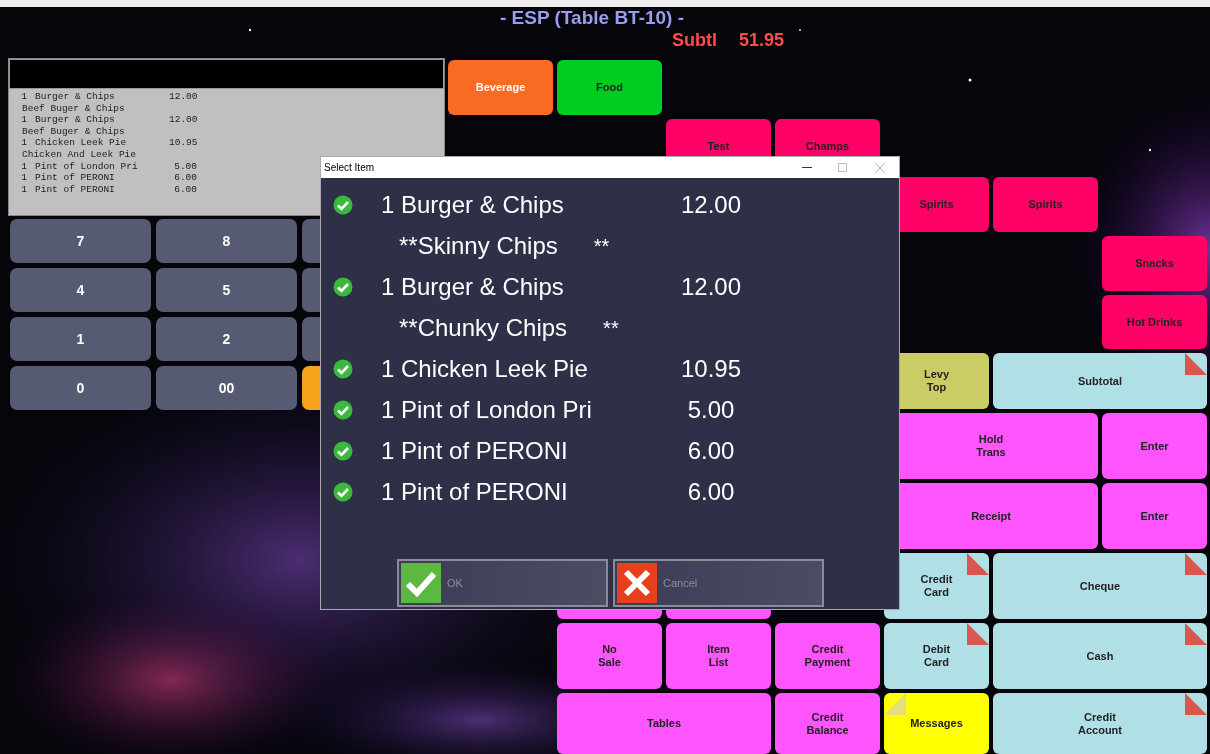 Image resolution: width=1210 pixels, height=754 pixels. What do you see at coordinates (1154, 263) in the screenshot?
I see `pos-button: Snacks` at bounding box center [1154, 263].